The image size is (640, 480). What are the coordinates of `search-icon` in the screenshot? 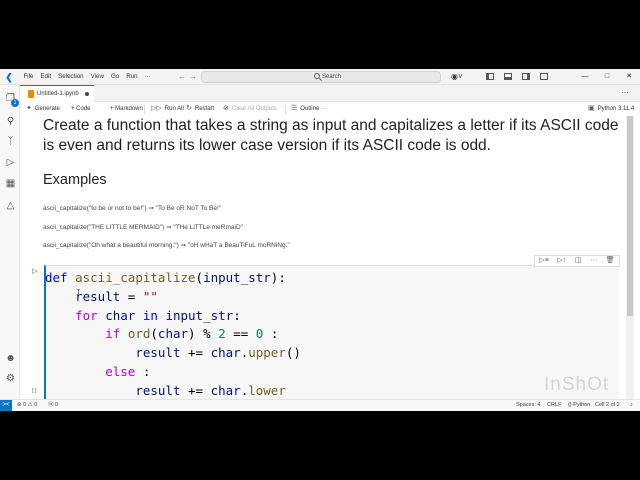 It's located at (317, 76).